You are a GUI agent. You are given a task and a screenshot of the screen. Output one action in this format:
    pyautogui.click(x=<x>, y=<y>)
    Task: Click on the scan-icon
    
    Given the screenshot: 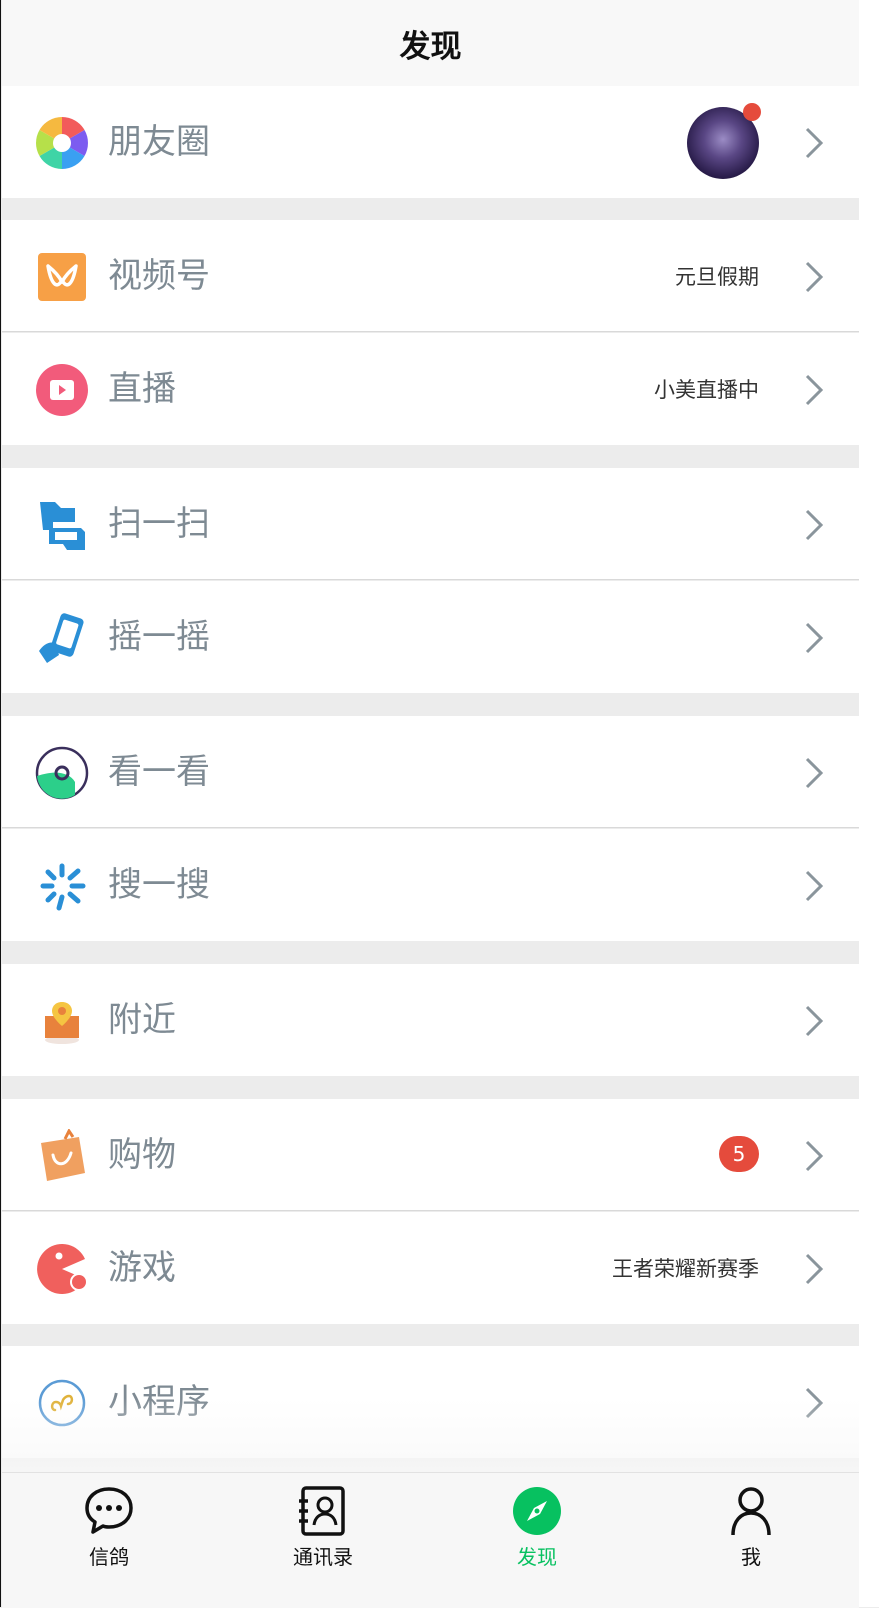 What is the action you would take?
    pyautogui.click(x=62, y=526)
    